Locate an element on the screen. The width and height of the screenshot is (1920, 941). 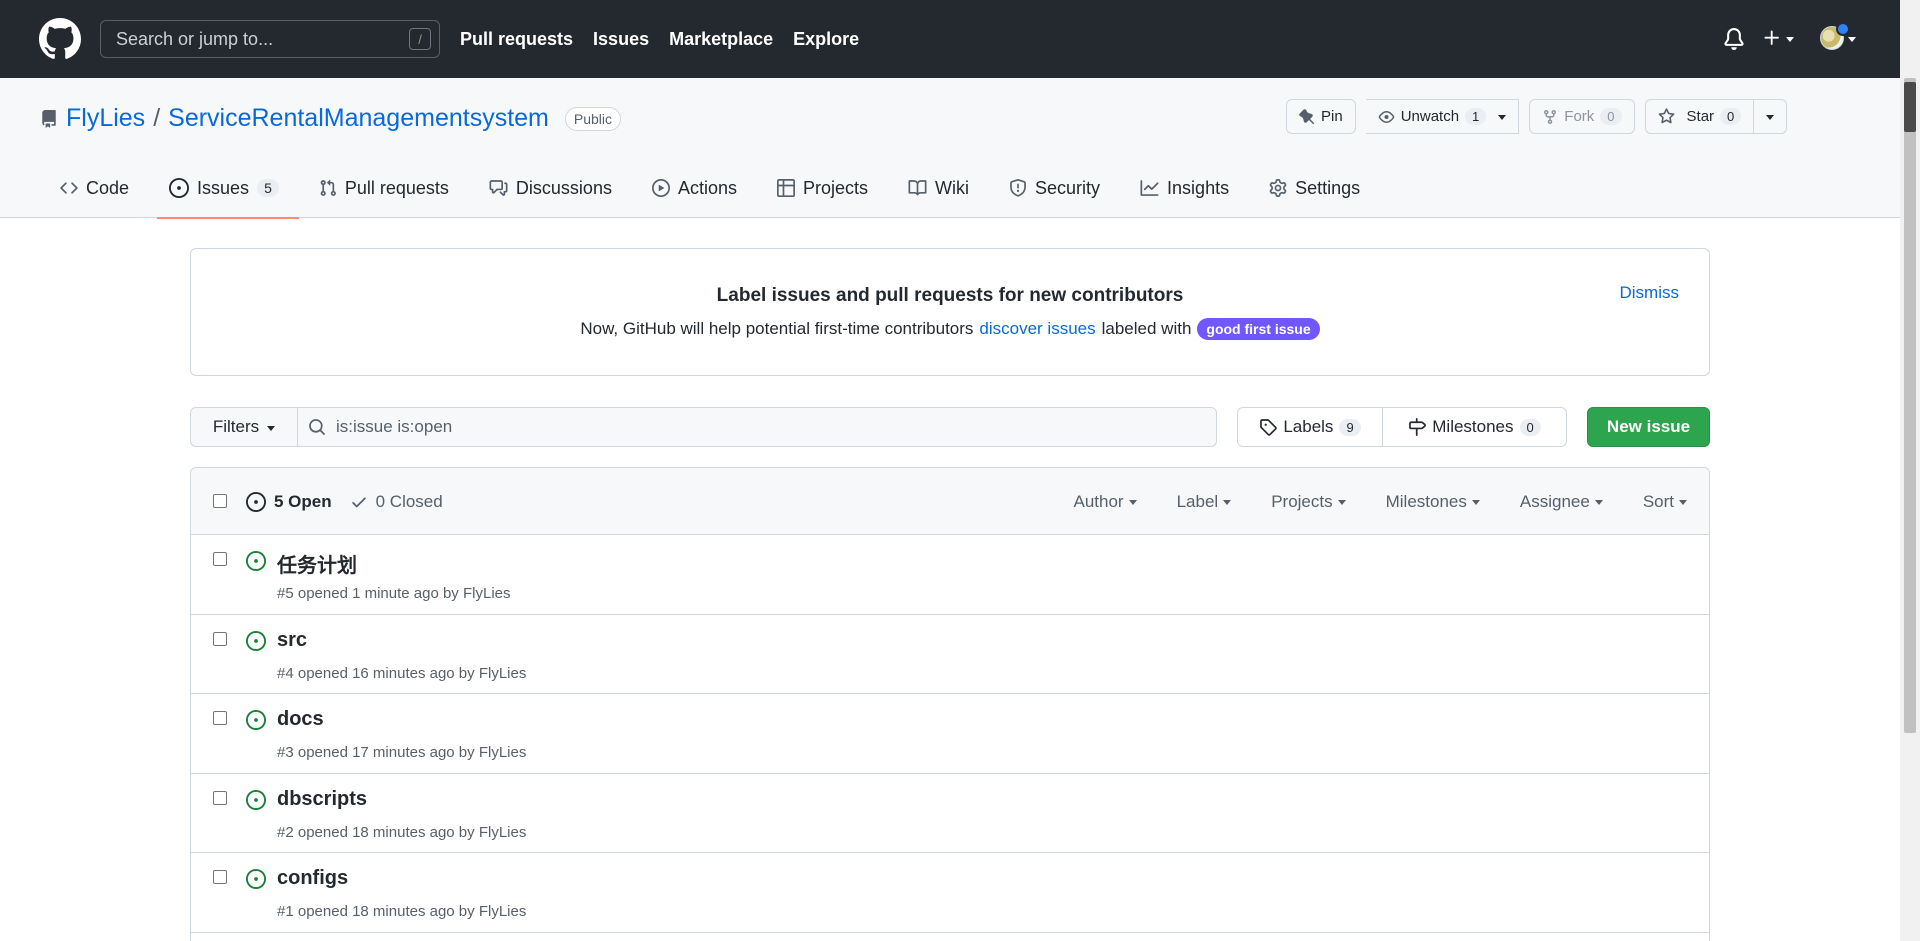
nav-issues: Issues is located at coordinates (621, 39).